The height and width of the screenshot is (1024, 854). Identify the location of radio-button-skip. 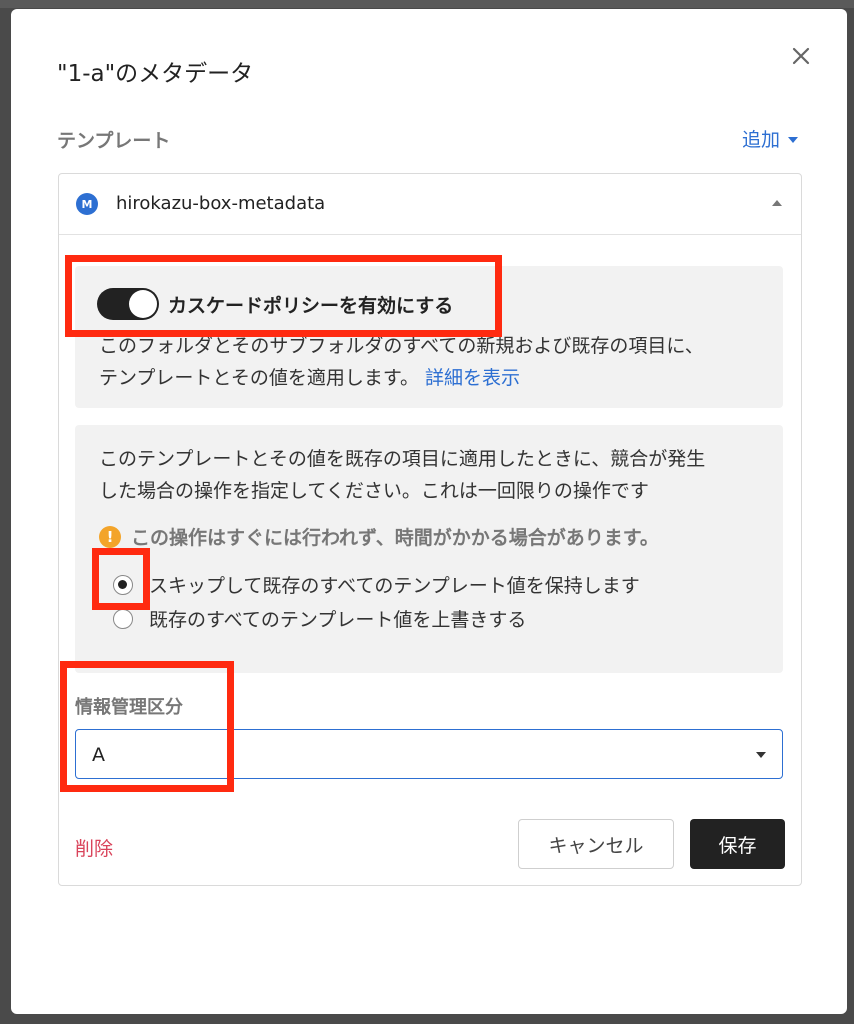
(123, 584).